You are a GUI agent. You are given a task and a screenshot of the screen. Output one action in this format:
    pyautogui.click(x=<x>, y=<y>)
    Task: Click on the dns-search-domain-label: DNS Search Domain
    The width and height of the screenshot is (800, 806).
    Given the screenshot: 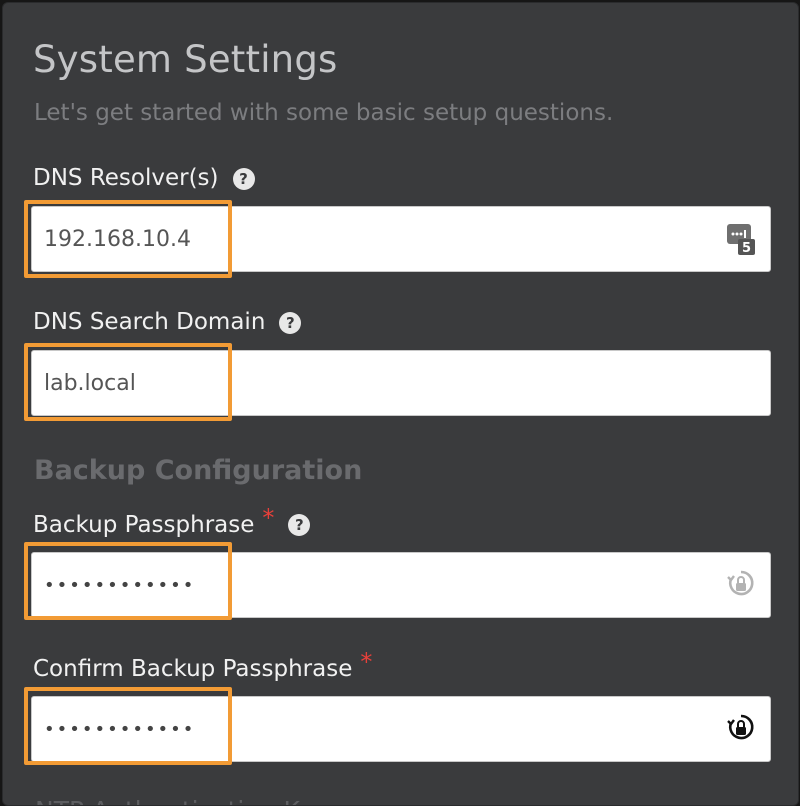 What is the action you would take?
    pyautogui.click(x=149, y=322)
    